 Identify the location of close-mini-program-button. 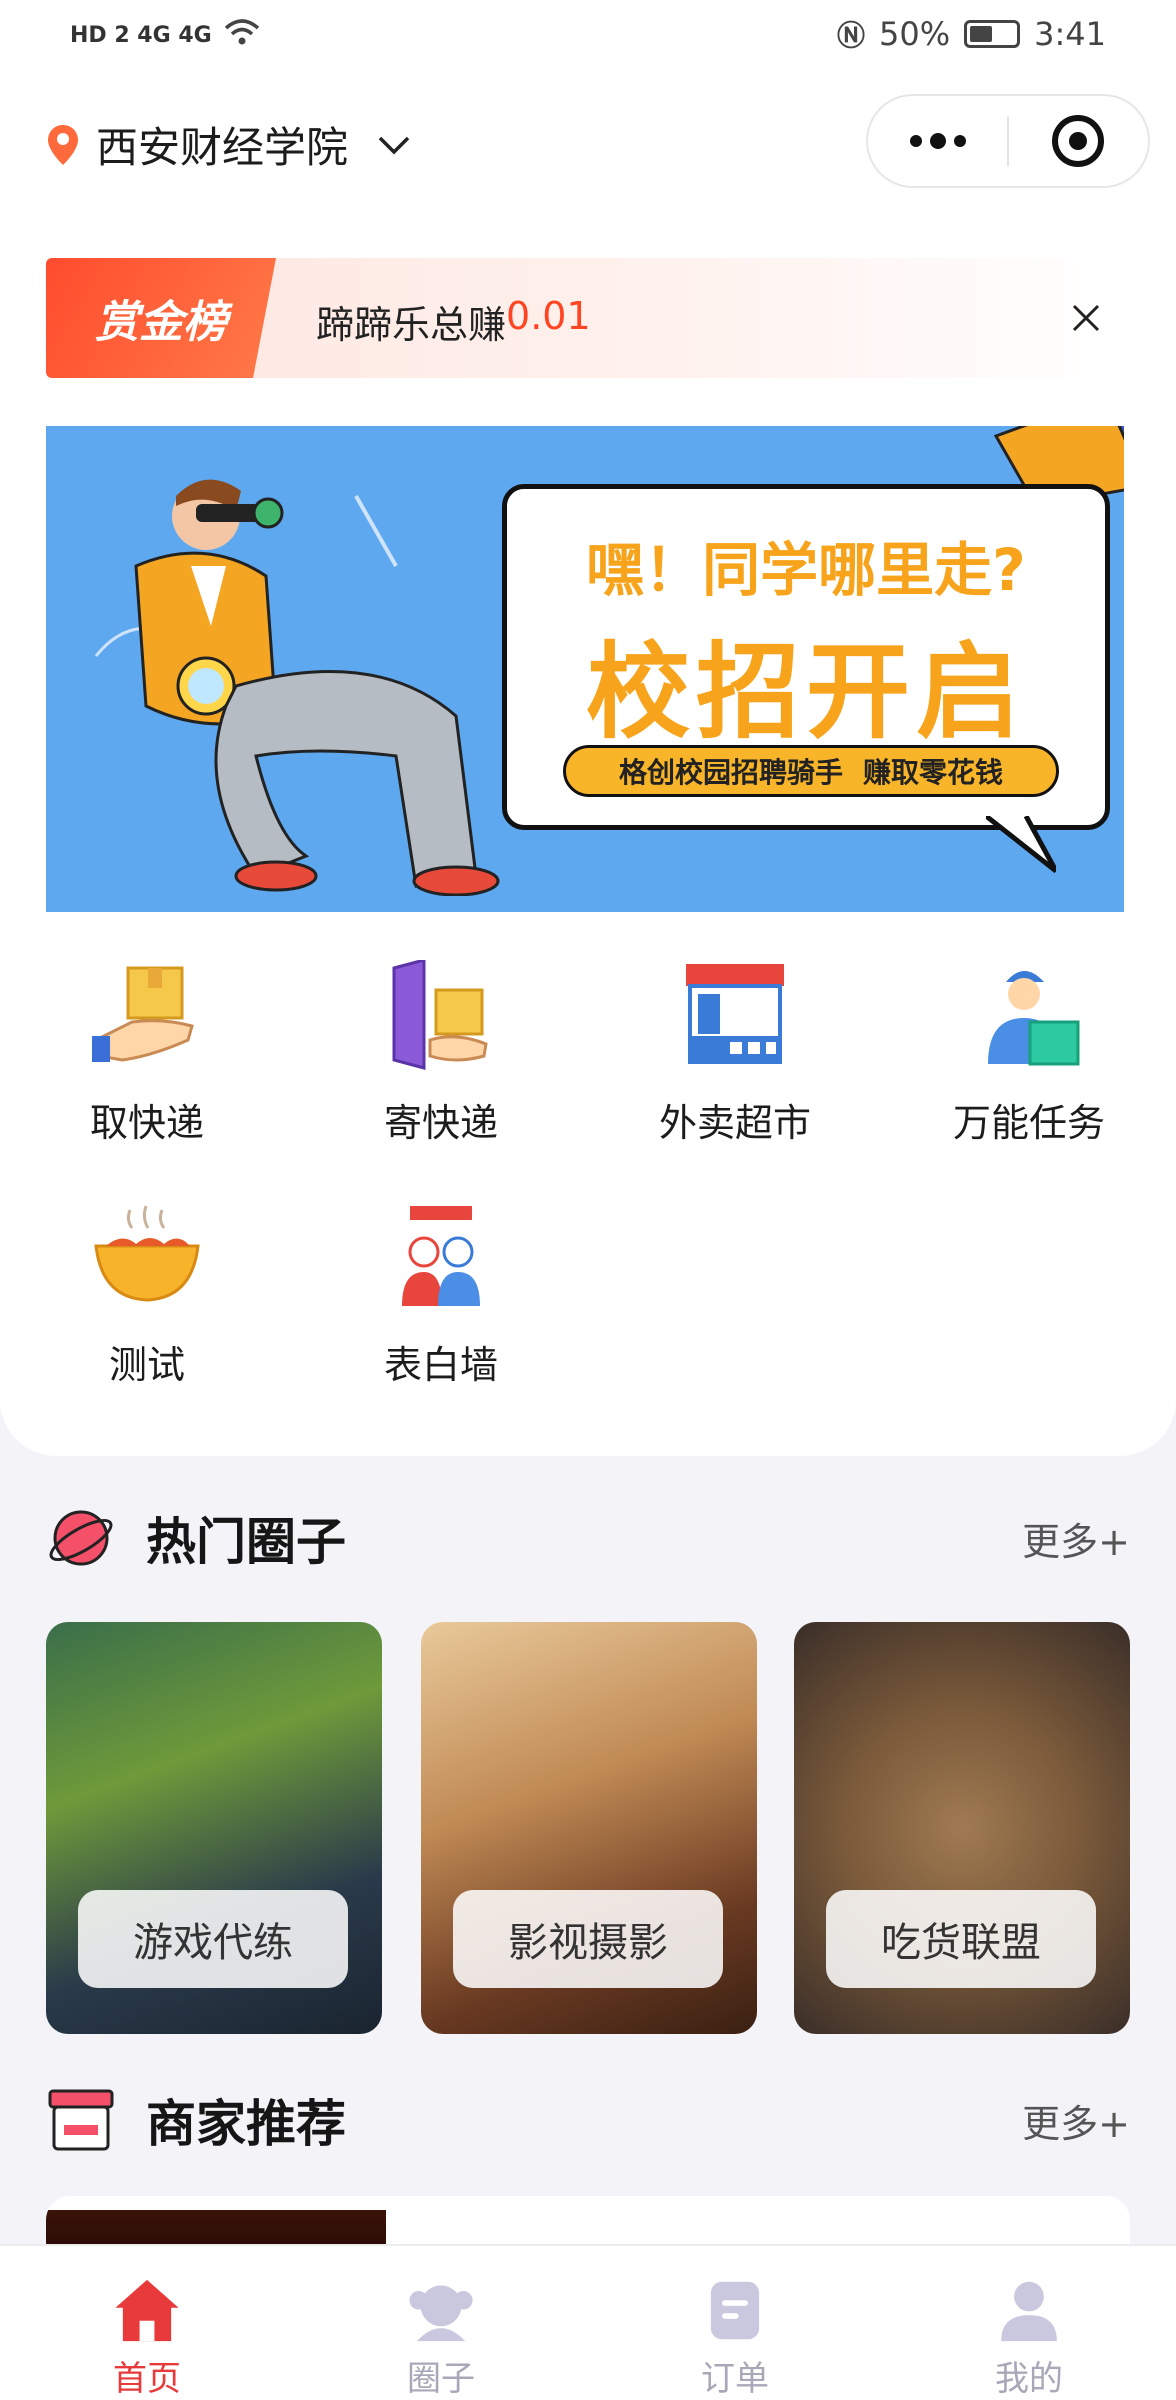
(1078, 141).